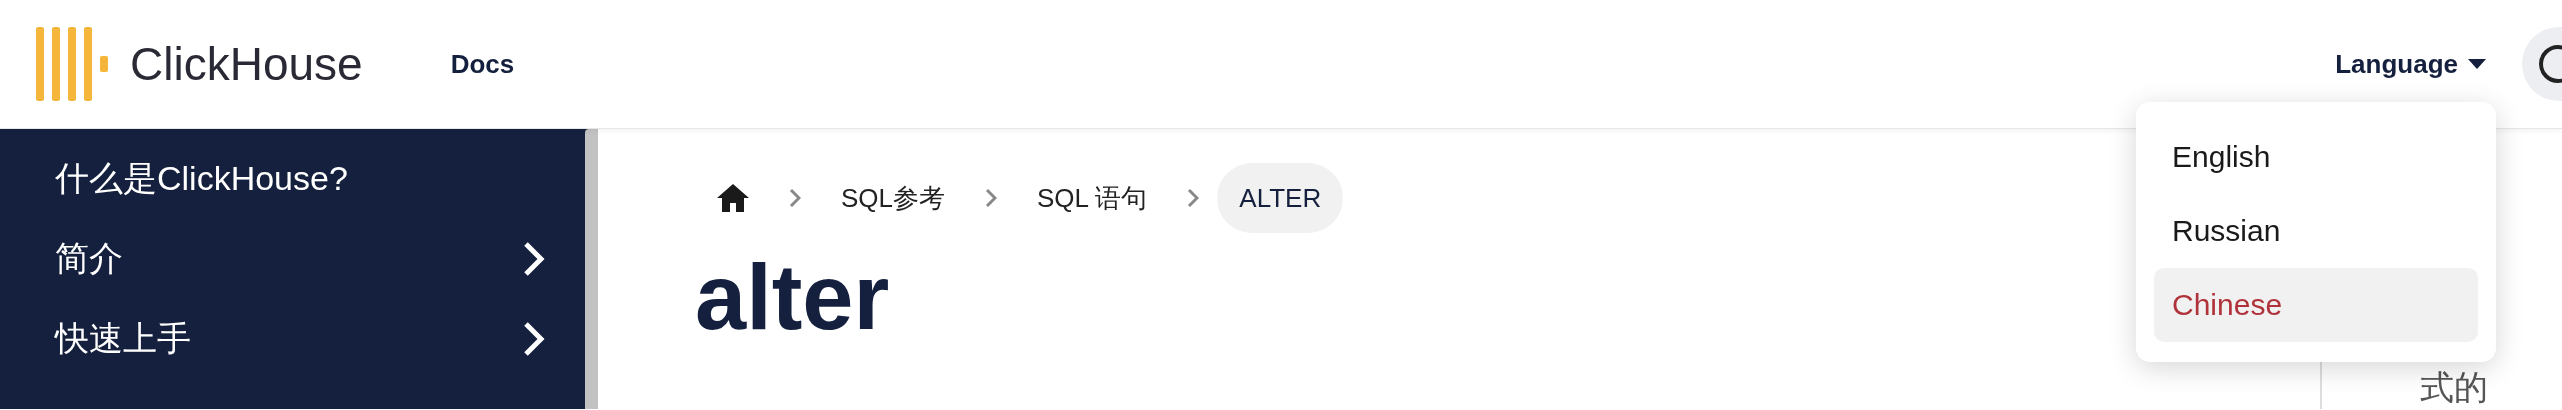 This screenshot has width=2562, height=410. Describe the element at coordinates (591, 269) in the screenshot. I see `scrollbar` at that location.